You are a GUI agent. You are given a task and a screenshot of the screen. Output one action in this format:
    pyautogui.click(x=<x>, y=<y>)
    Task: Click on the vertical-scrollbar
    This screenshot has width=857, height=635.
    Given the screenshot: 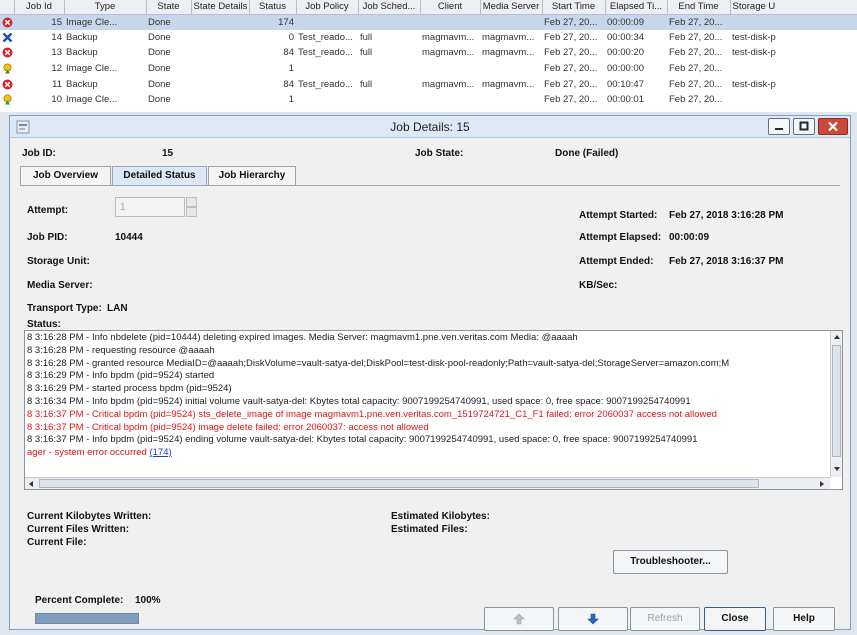 What is the action you would take?
    pyautogui.click(x=836, y=404)
    